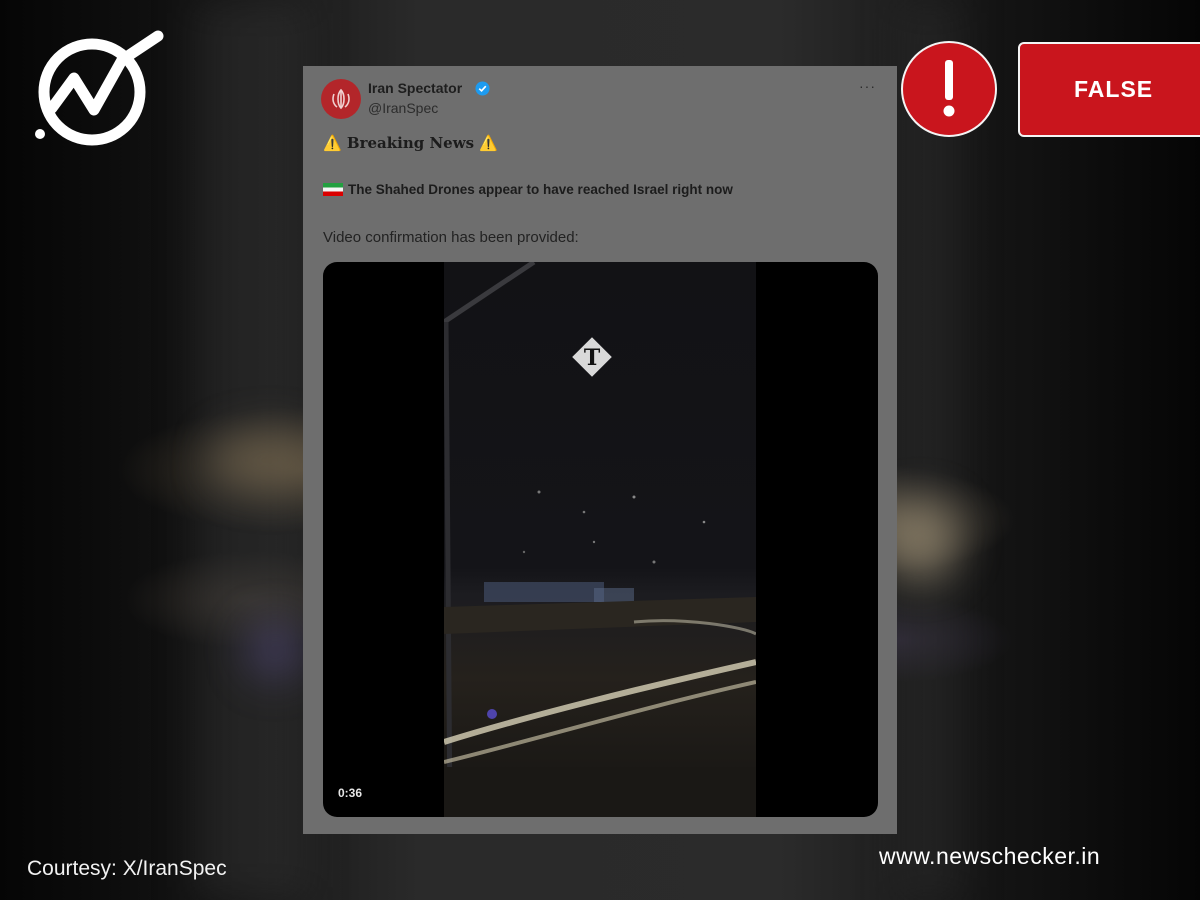 The width and height of the screenshot is (1200, 900). I want to click on author-handle: @IranSpec, so click(403, 108).